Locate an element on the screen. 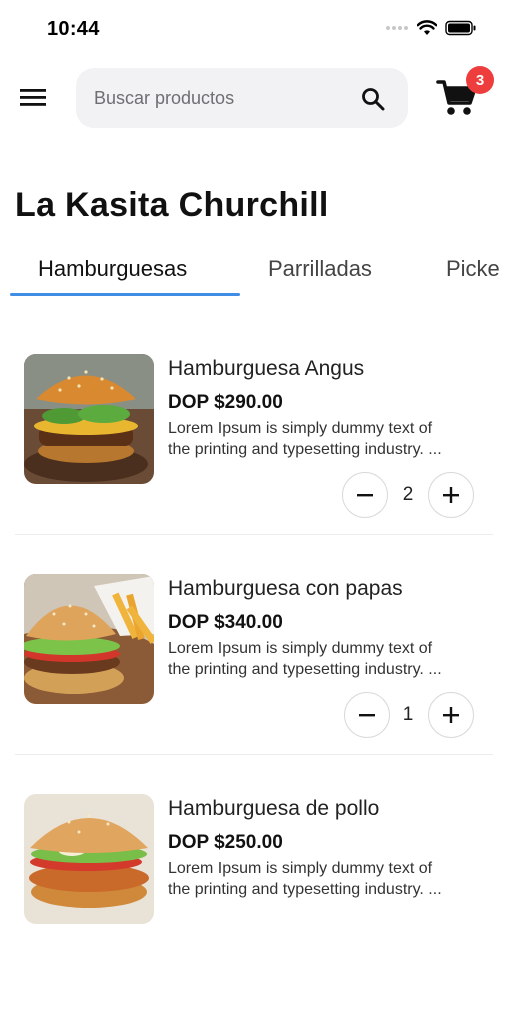  quantity-value: 2 is located at coordinates (408, 494).